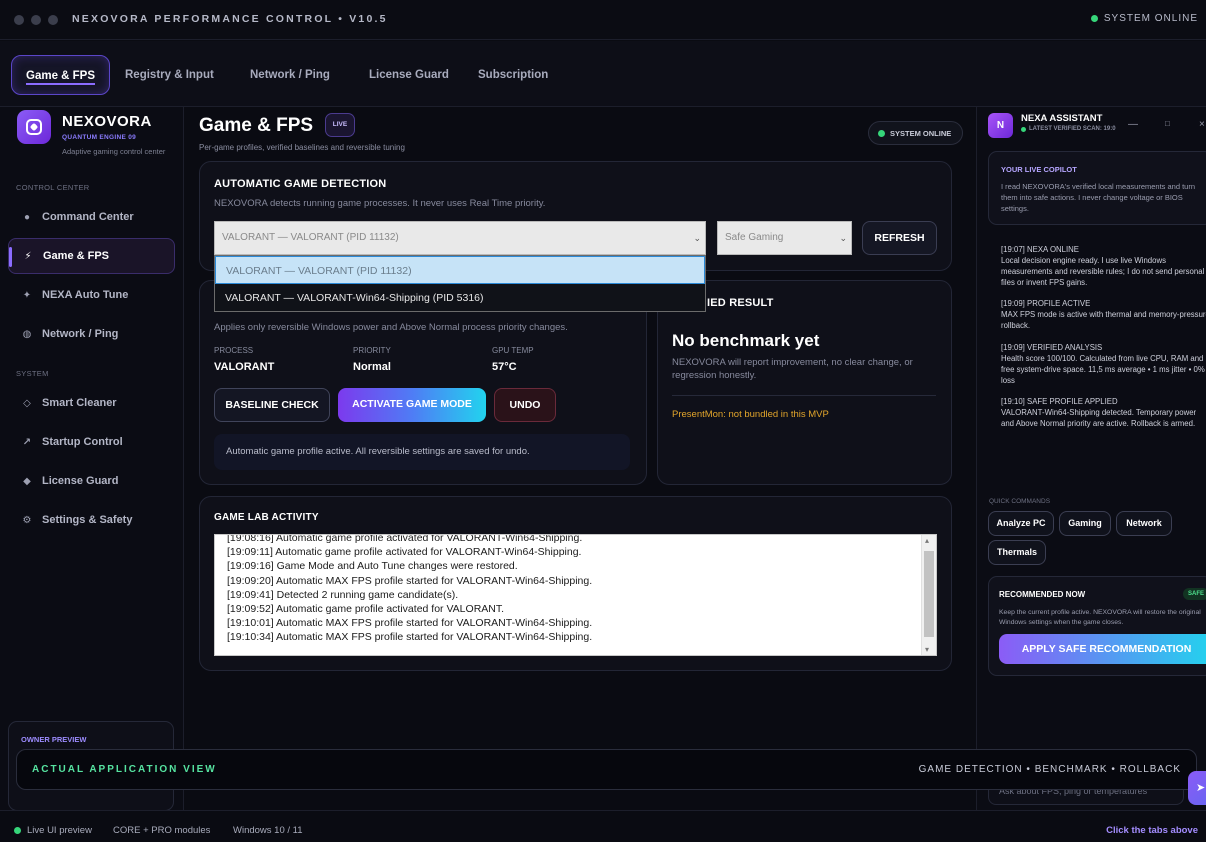  I want to click on stat-priority-label: PRIORITY, so click(372, 350).